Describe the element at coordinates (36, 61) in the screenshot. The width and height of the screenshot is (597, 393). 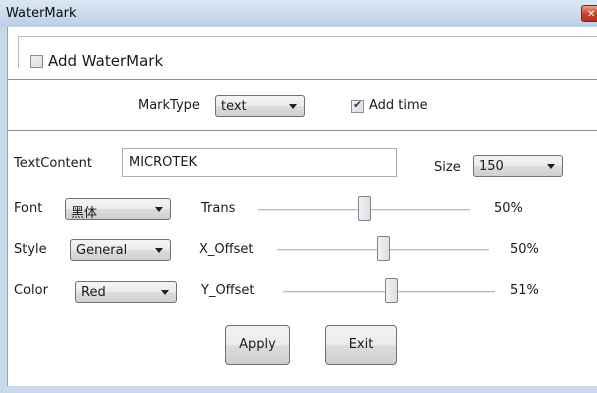
I see `add-watermark-checkbox` at that location.